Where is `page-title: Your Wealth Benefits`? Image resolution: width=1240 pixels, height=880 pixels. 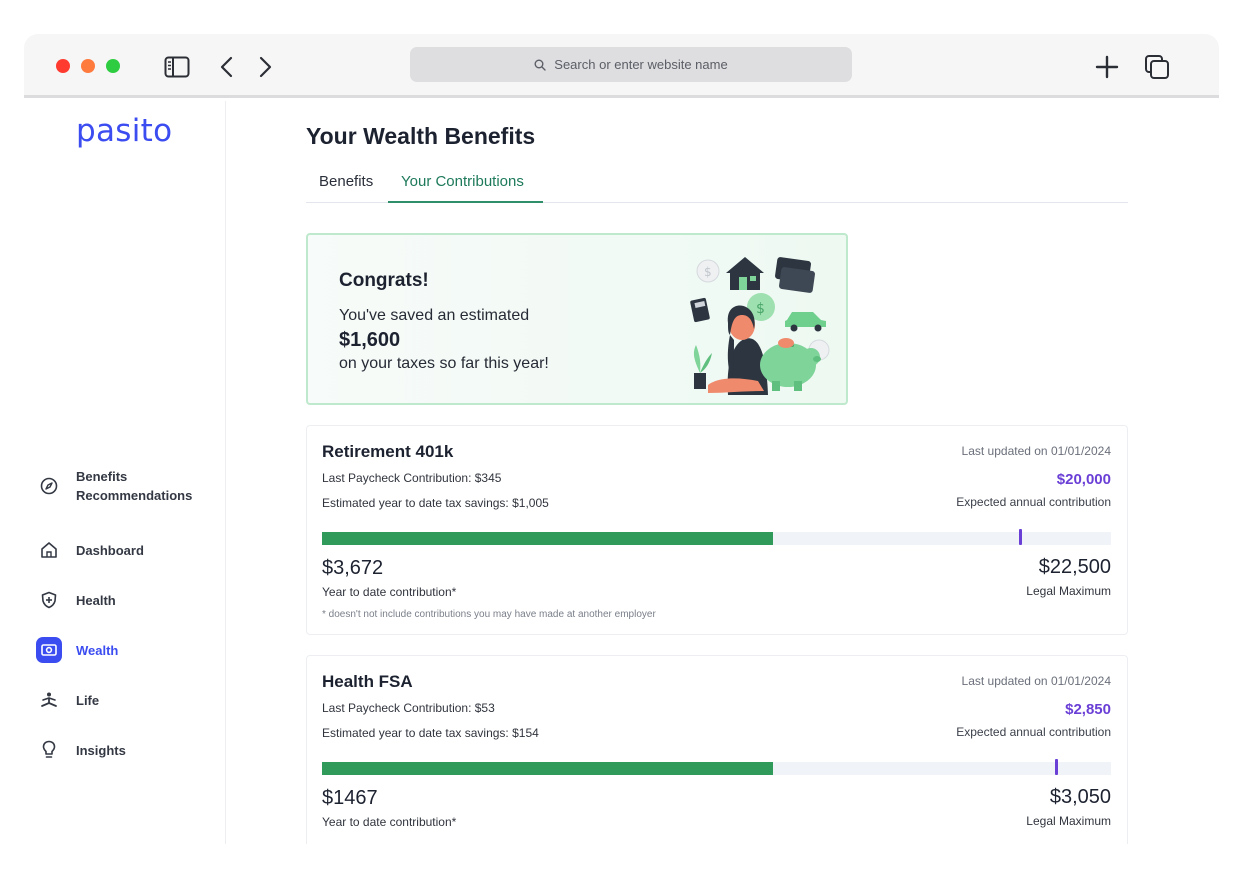
page-title: Your Wealth Benefits is located at coordinates (421, 136).